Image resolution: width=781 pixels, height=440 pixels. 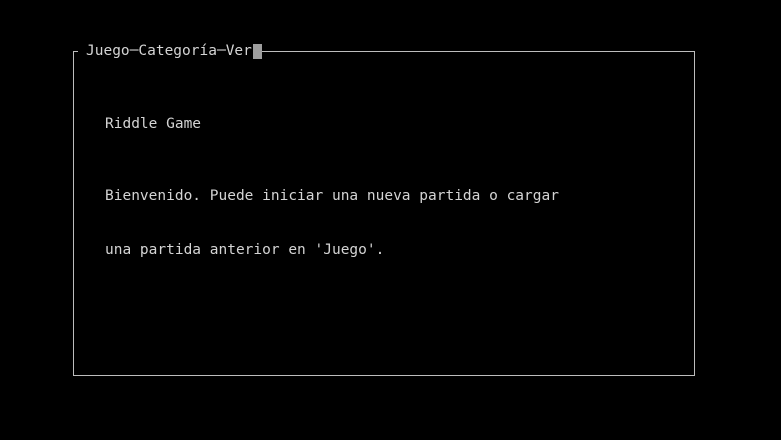 I want to click on menu-juego: Juego, so click(x=108, y=51).